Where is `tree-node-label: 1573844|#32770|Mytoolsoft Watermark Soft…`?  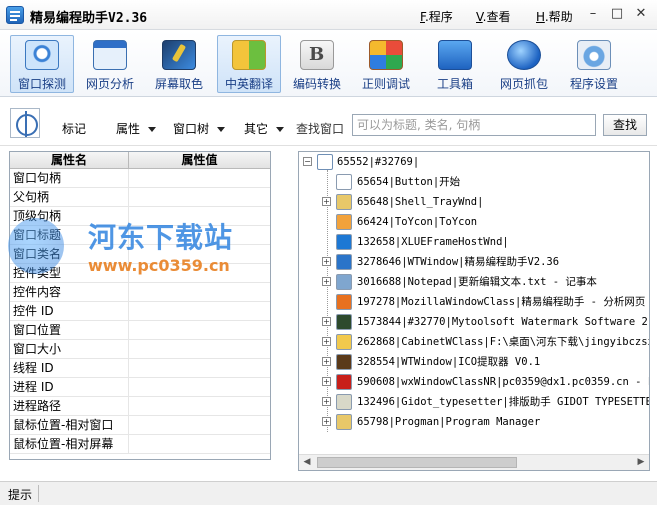
tree-node-label: 1573844|#32770|Mytoolsoft Watermark Soft… is located at coordinates (503, 322).